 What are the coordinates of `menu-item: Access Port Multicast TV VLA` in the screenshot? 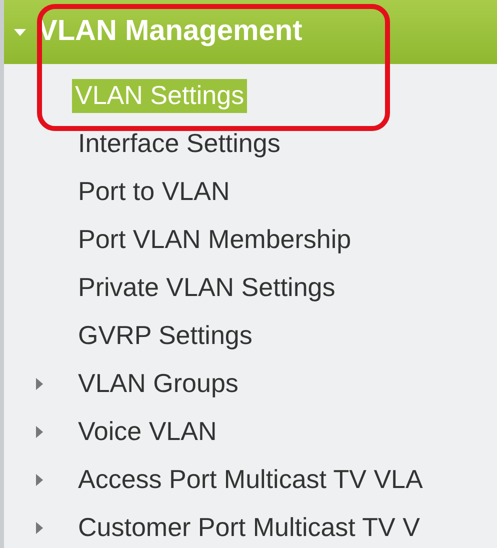 It's located at (250, 480).